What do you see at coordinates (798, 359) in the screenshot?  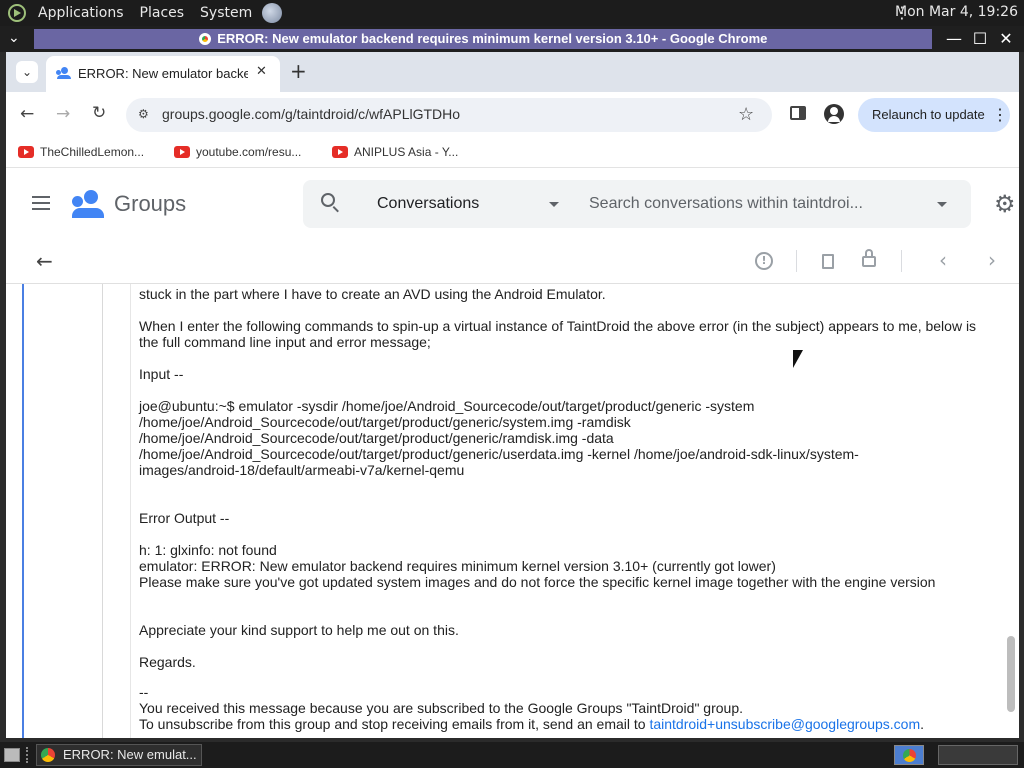 I see `mouse-cursor-icon` at bounding box center [798, 359].